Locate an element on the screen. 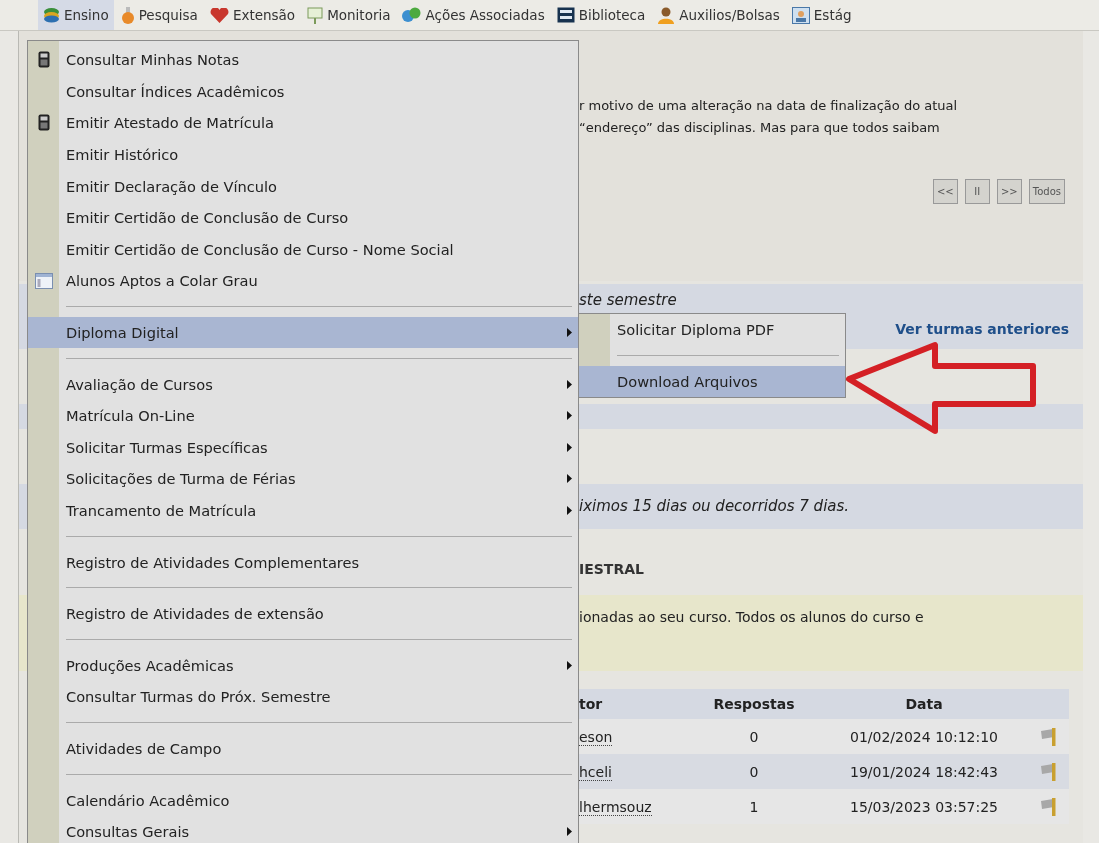 Image resolution: width=1099 pixels, height=843 pixels. menu-bar-item: Pesquisa is located at coordinates (159, 15).